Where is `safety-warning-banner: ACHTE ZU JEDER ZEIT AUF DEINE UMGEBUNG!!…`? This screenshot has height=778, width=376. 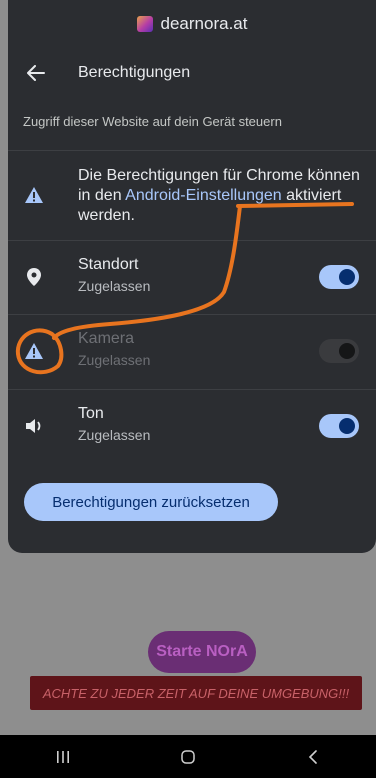 safety-warning-banner: ACHTE ZU JEDER ZEIT AUF DEINE UMGEBUNG!!… is located at coordinates (196, 693).